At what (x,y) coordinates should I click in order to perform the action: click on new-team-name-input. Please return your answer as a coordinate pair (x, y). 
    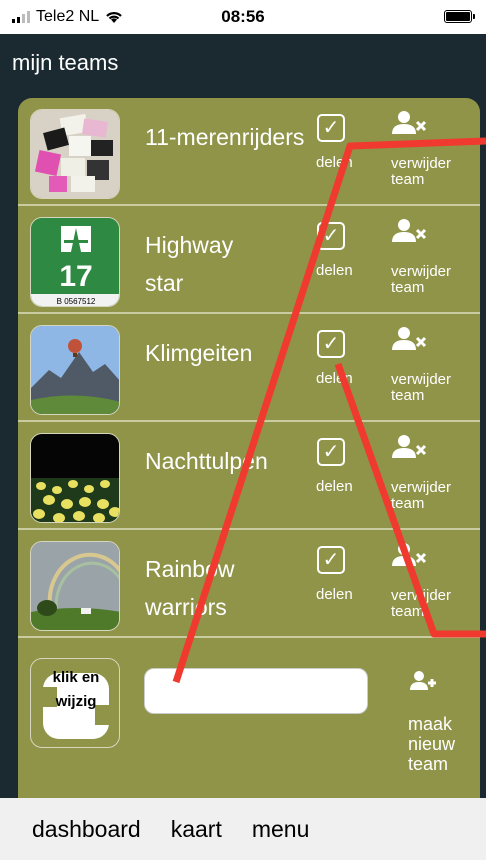
    Looking at the image, I should click on (256, 691).